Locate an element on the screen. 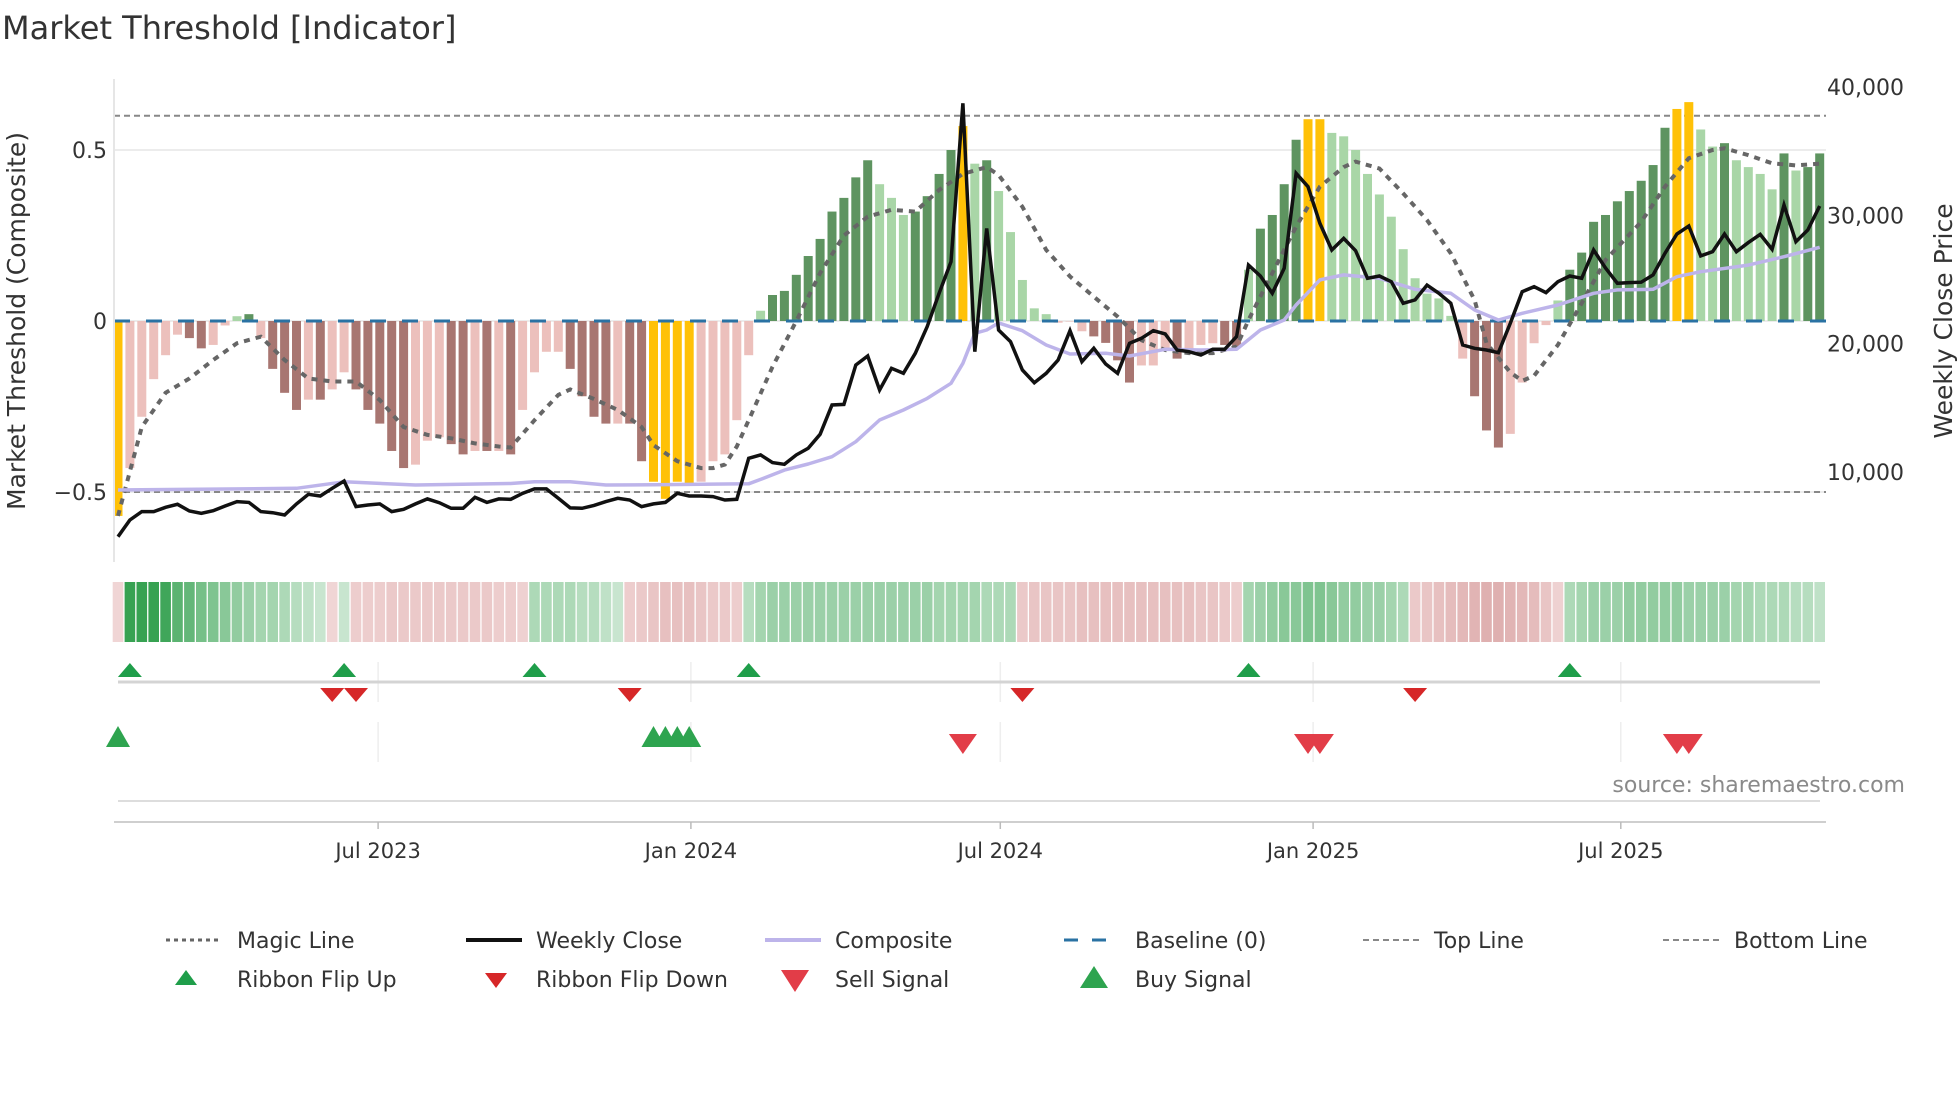 Image resolution: width=1960 pixels, height=1102 pixels. x-tick-label: Jan 2025 is located at coordinates (1312, 851).